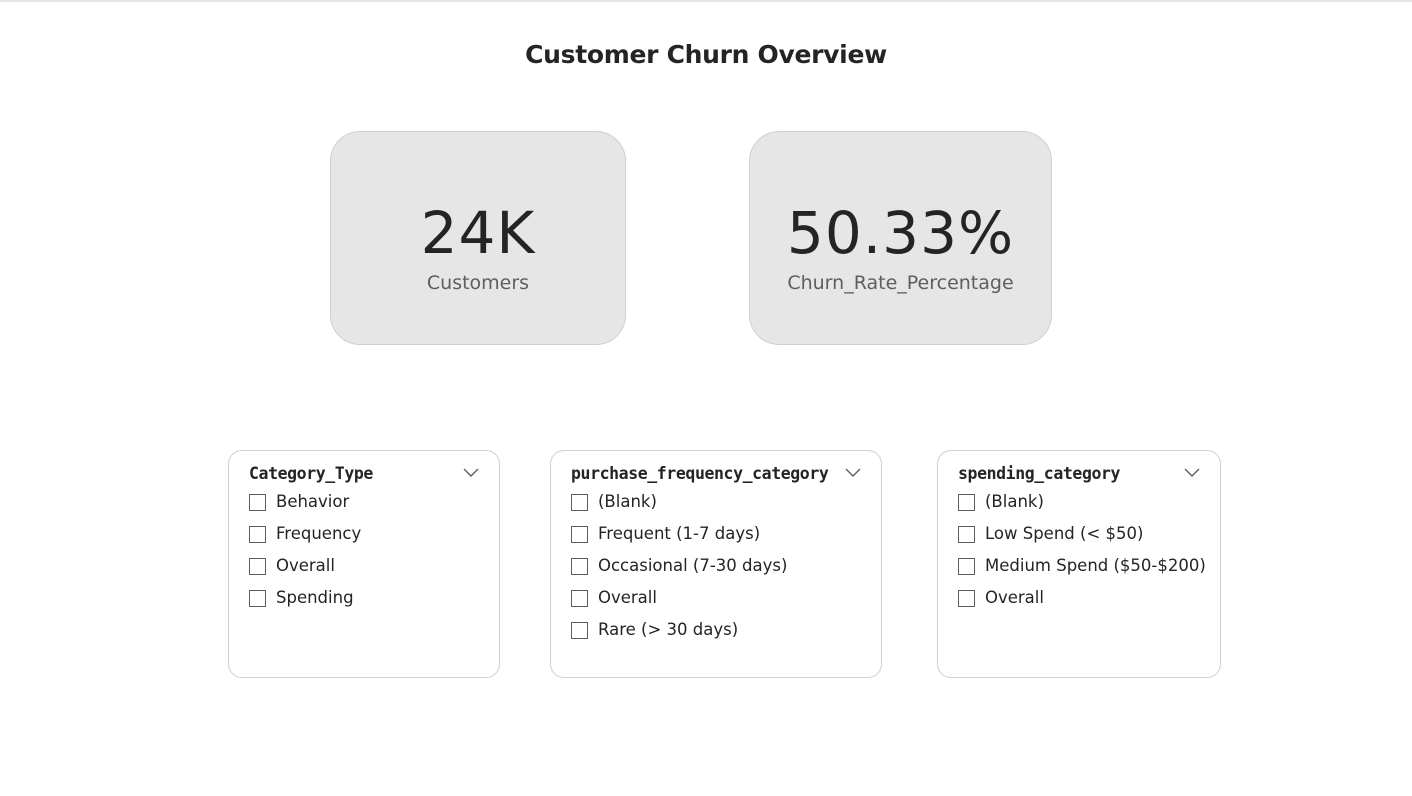 The image size is (1412, 796). Describe the element at coordinates (319, 533) in the screenshot. I see `slicer-item-label: Frequency` at that location.